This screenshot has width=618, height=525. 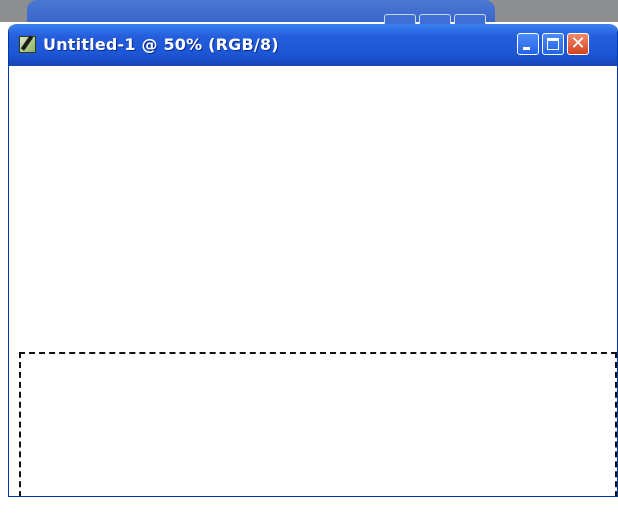 What do you see at coordinates (526, 48) in the screenshot?
I see `minimize-icon` at bounding box center [526, 48].